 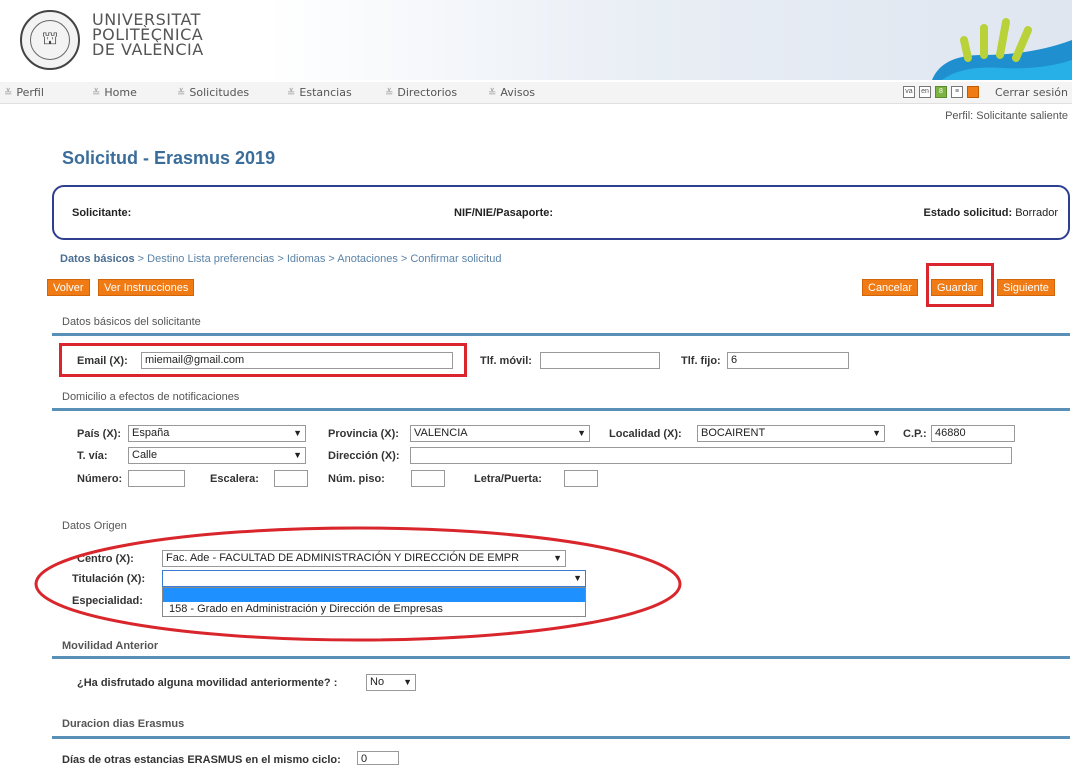 What do you see at coordinates (291, 478) in the screenshot?
I see `escalera-field` at bounding box center [291, 478].